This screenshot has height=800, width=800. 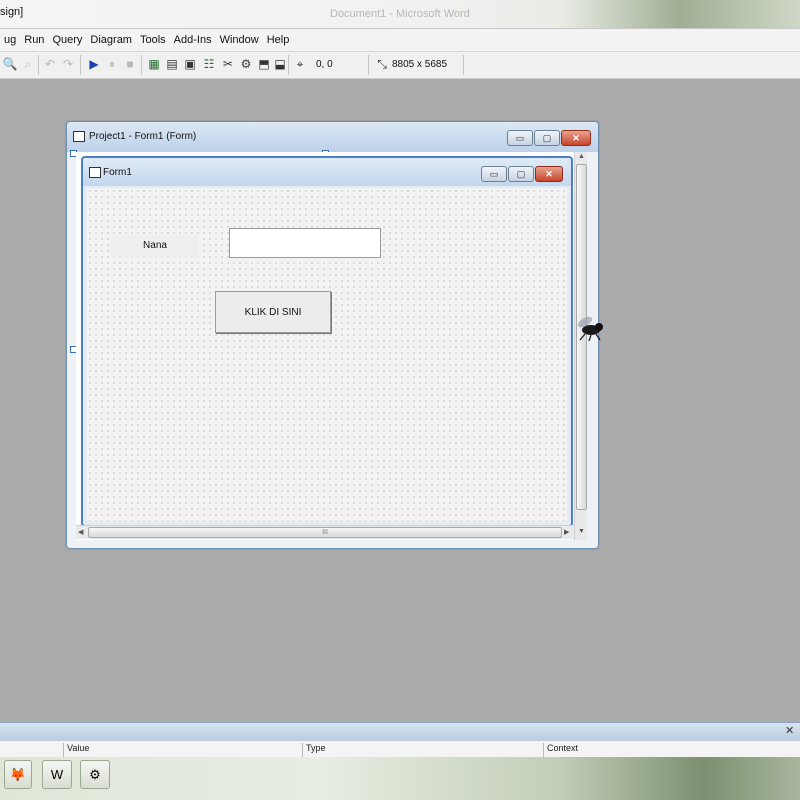 What do you see at coordinates (190, 64) in the screenshot?
I see `form-layout-icon: ▣` at bounding box center [190, 64].